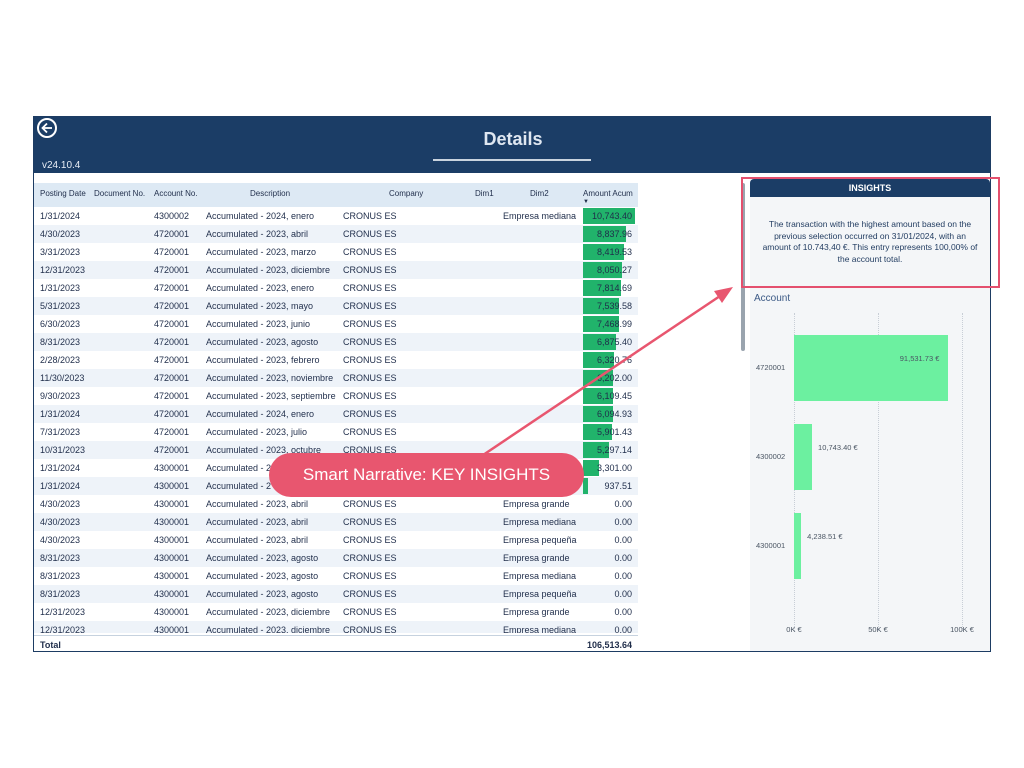  I want to click on cell-amount: 8,419.53, so click(609, 252).